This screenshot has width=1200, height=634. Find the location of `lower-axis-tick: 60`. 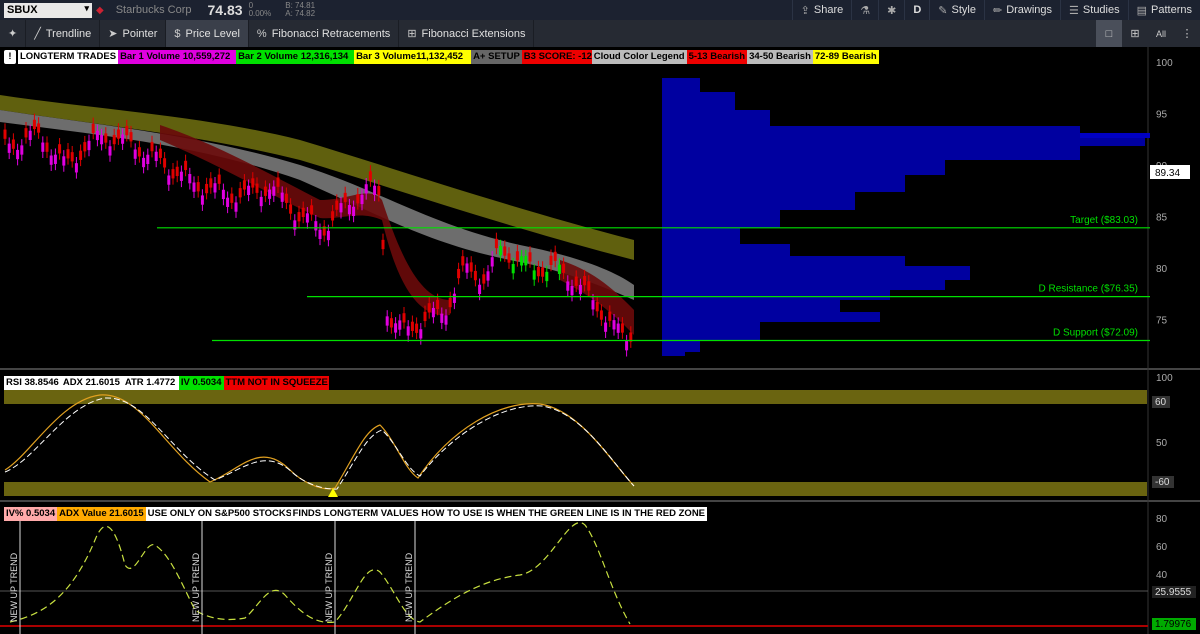

lower-axis-tick: 60 is located at coordinates (1162, 547).